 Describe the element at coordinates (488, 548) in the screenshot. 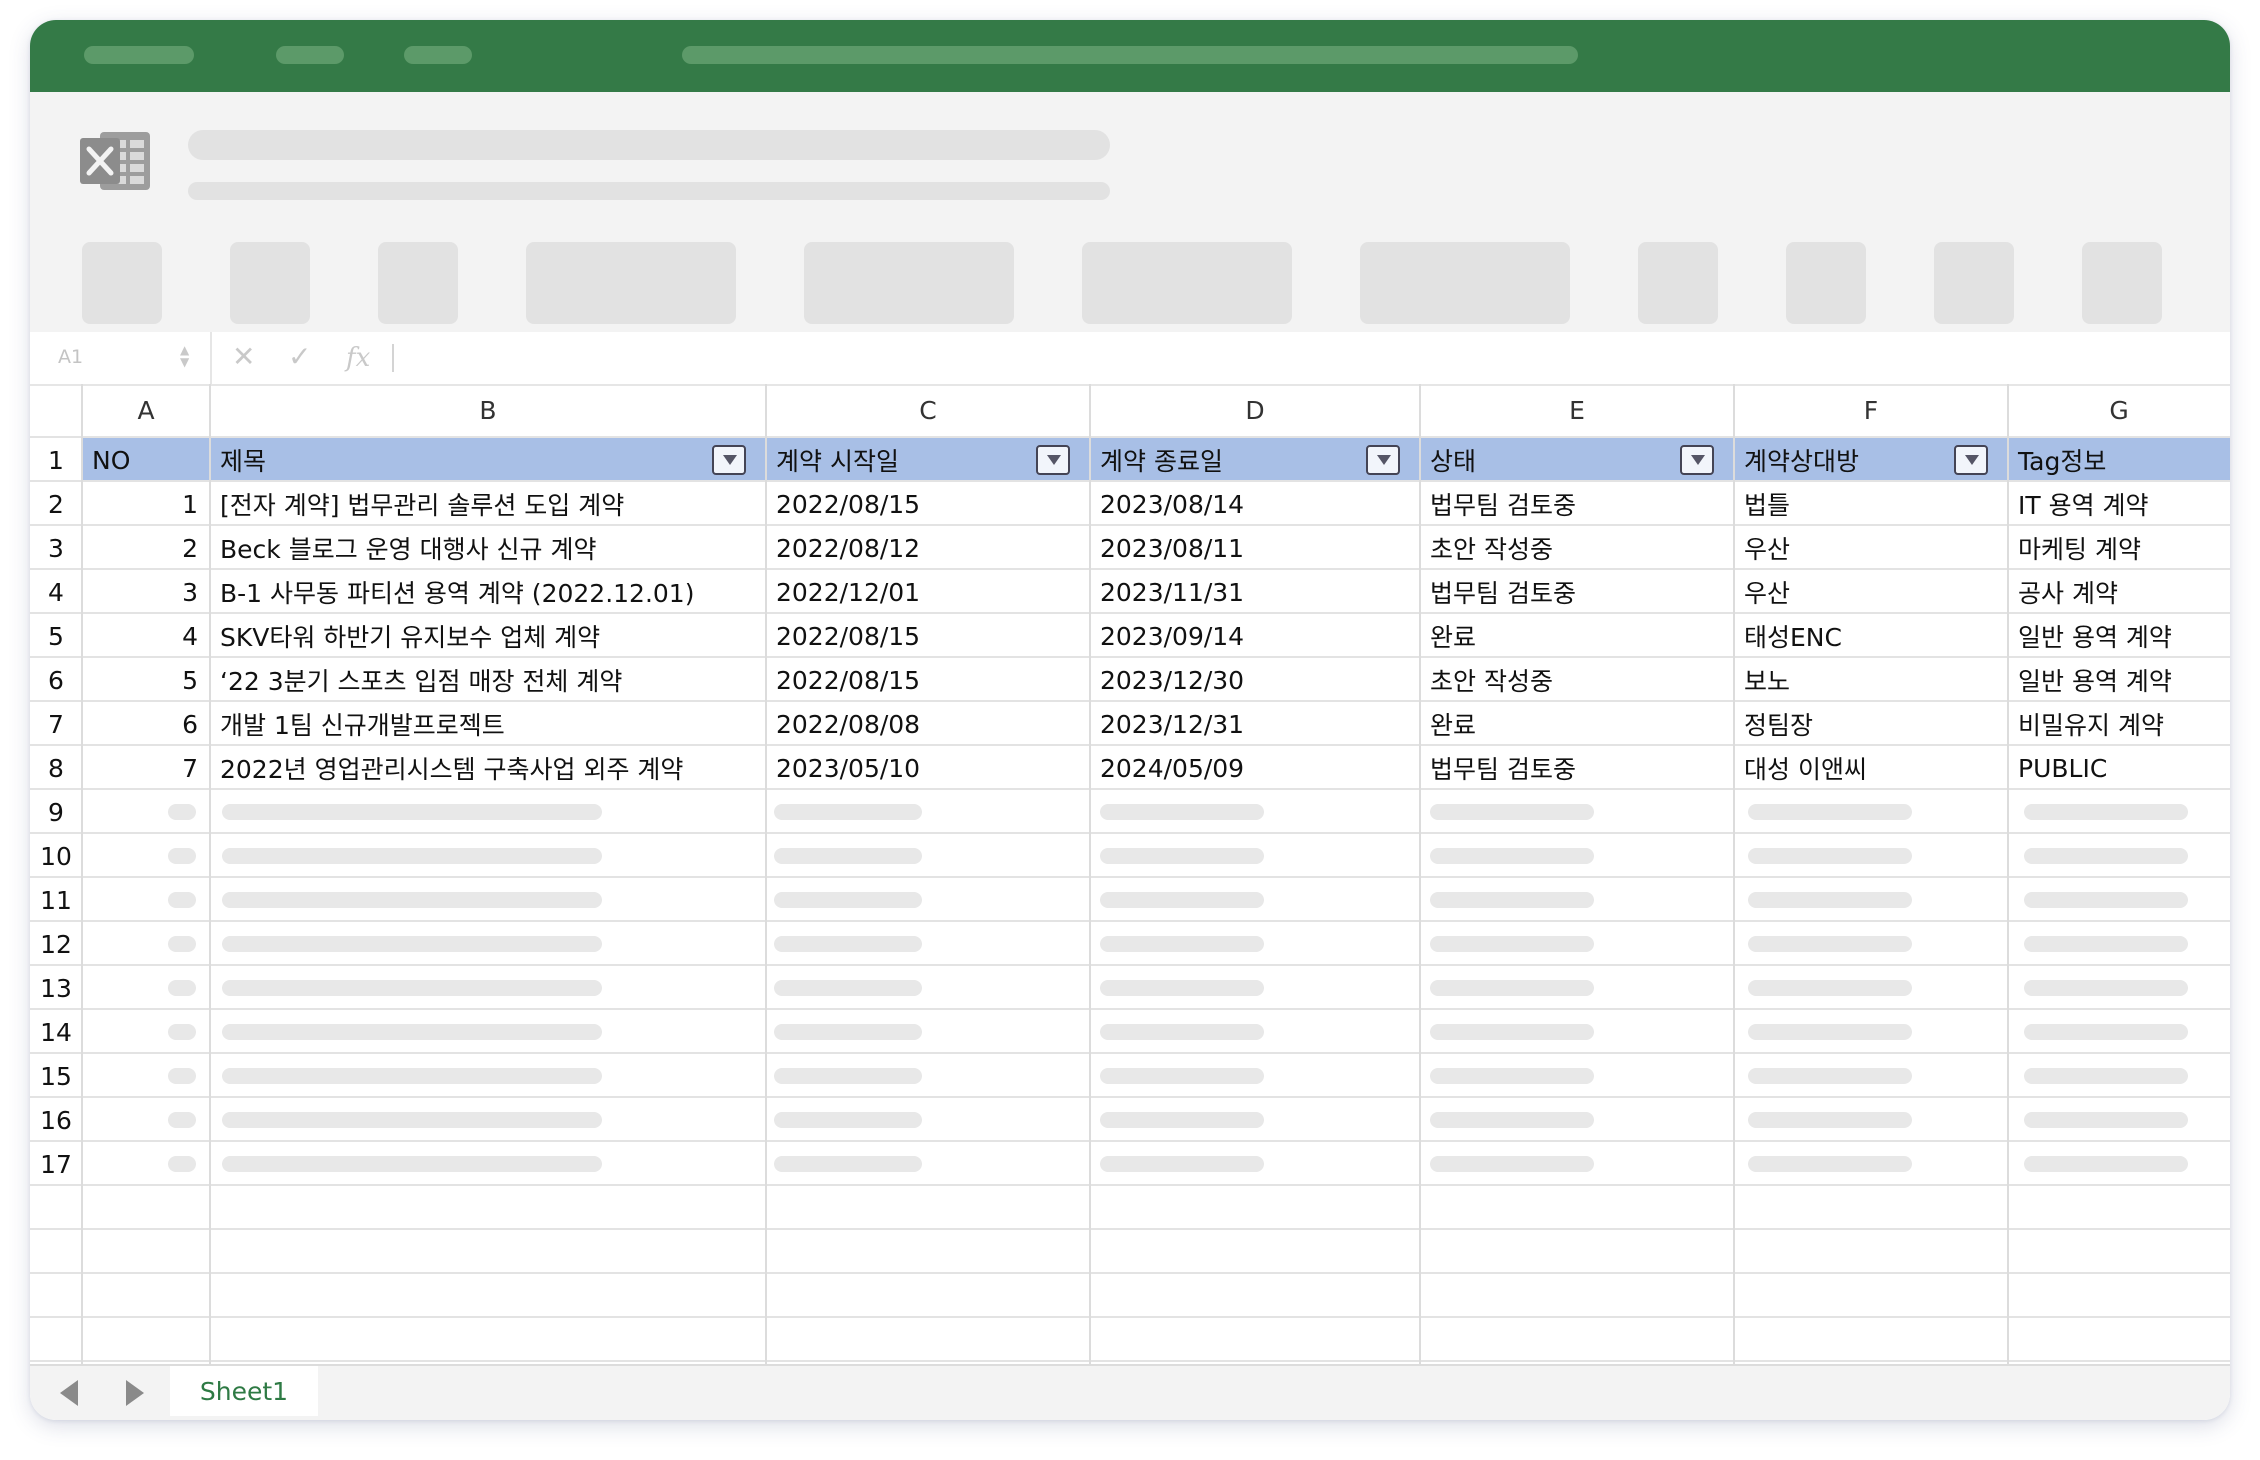

I see `table-cell: Beck 블로그 운영 대행사 신규 계약` at that location.